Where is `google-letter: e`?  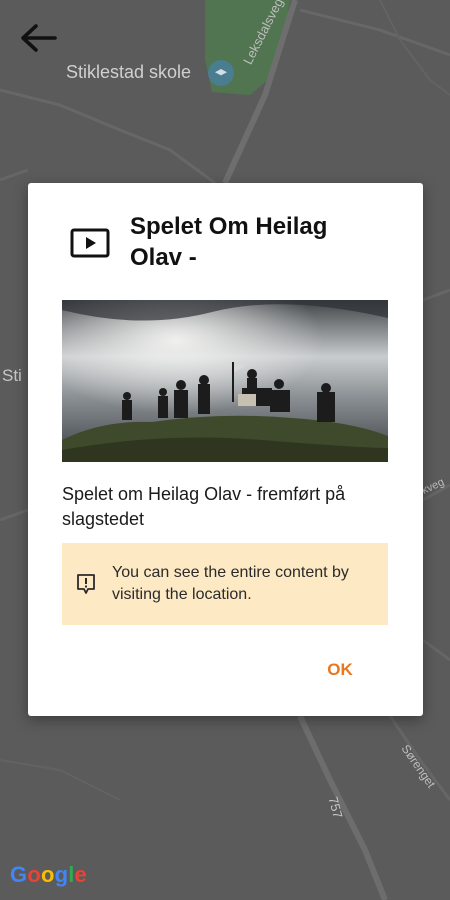 google-letter: e is located at coordinates (80, 874).